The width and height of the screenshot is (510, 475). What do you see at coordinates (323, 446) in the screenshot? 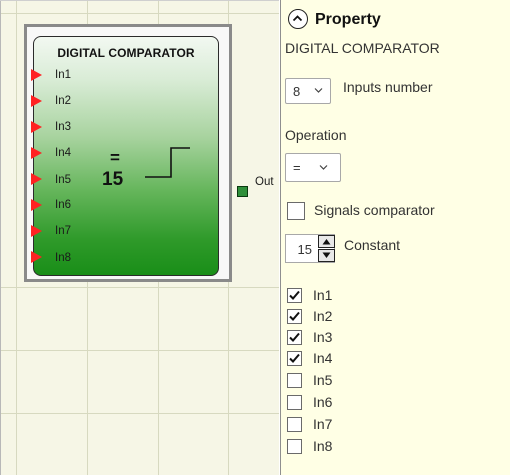
I see `channel-label: In8` at bounding box center [323, 446].